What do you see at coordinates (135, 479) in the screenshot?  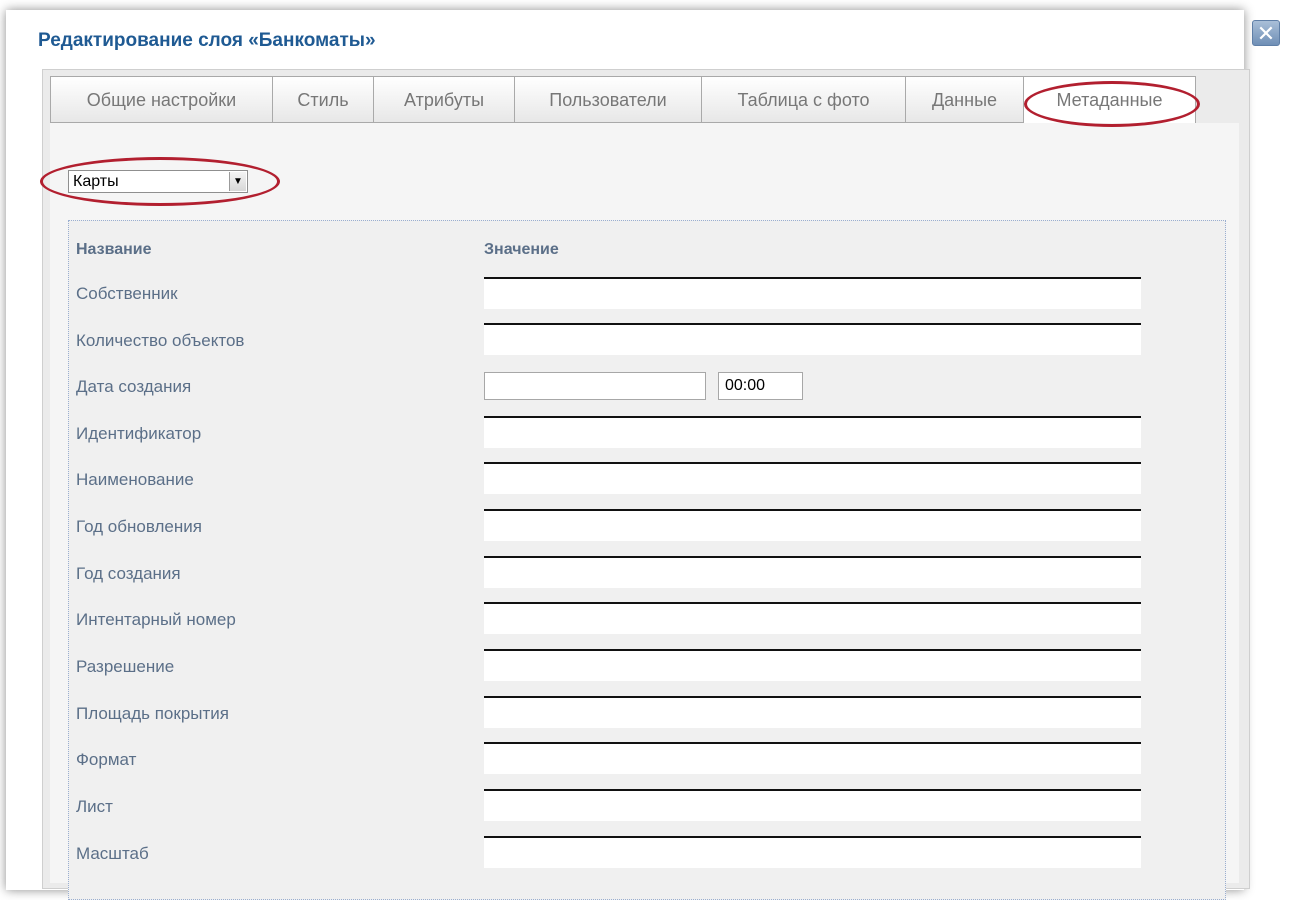 I see `row-label-name: Наименование` at bounding box center [135, 479].